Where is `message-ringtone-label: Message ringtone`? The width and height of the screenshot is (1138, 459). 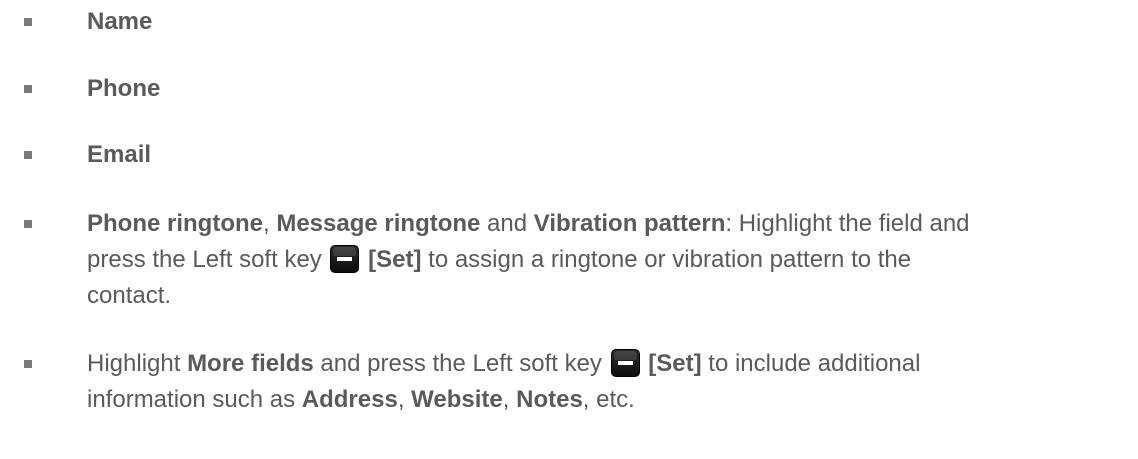 message-ringtone-label: Message ringtone is located at coordinates (378, 223).